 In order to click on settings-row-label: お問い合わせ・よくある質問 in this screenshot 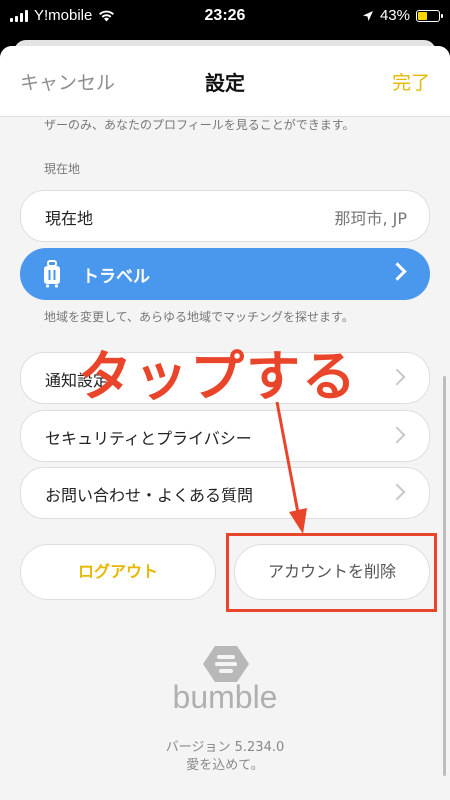, I will do `click(149, 495)`.